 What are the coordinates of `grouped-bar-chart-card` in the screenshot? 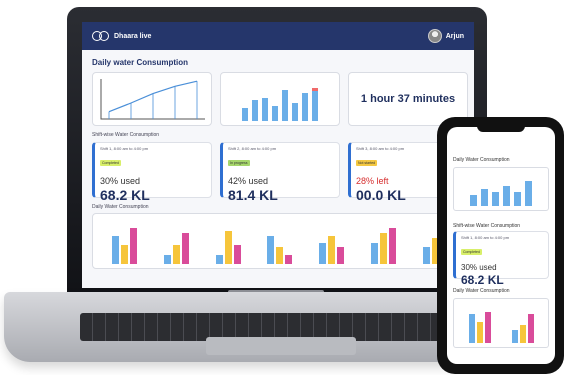 It's located at (280, 241).